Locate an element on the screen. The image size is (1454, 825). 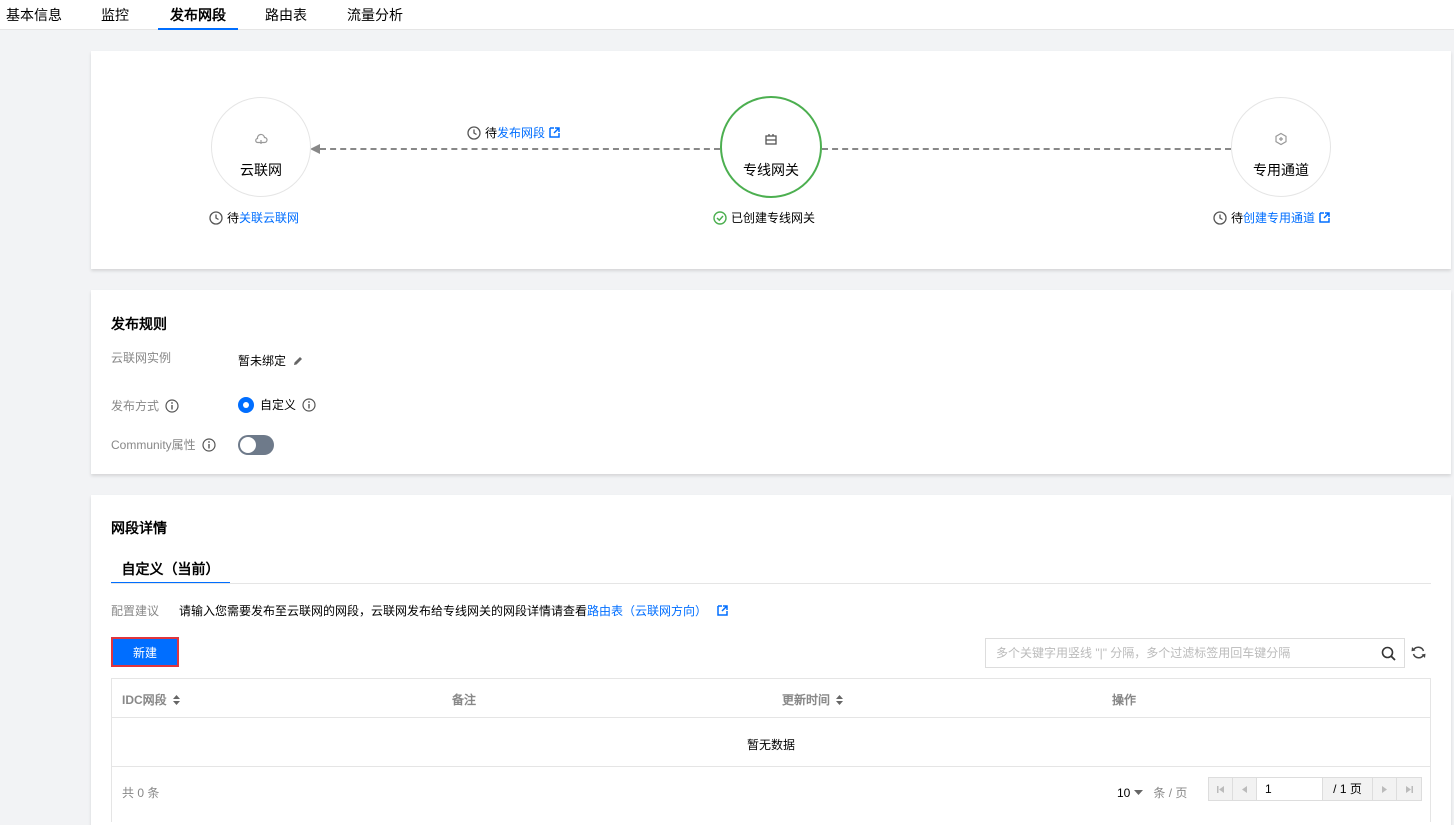
next-page-button is located at coordinates (1385, 789).